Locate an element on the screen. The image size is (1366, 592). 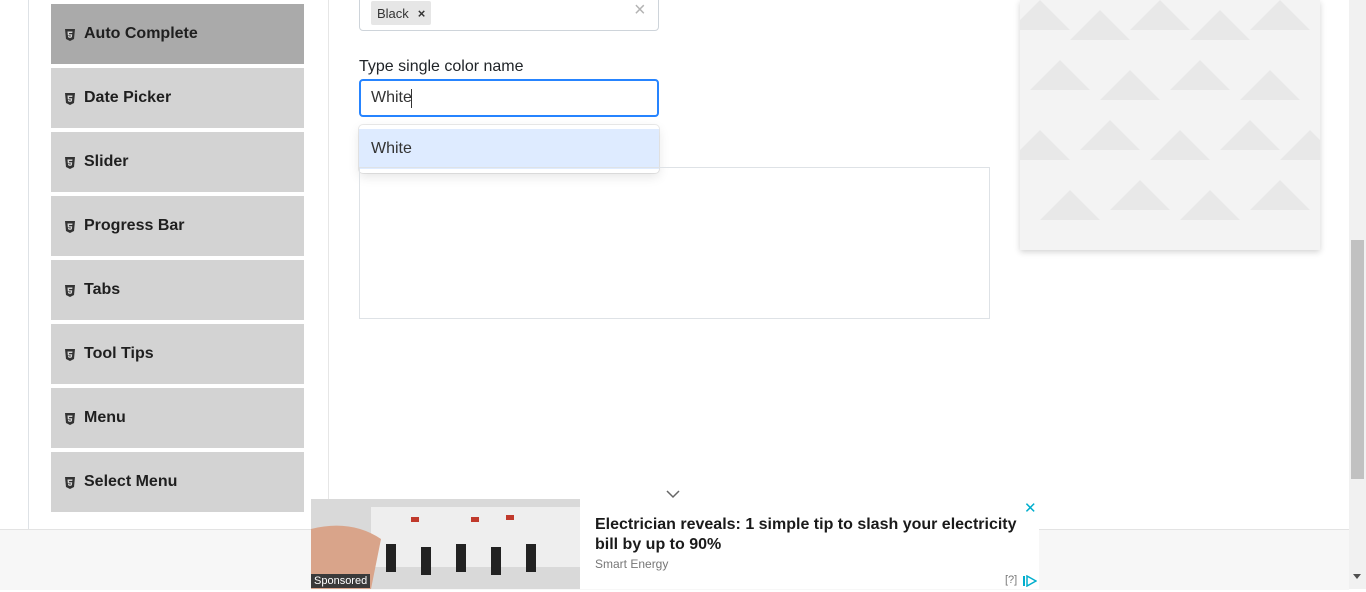
sidebar-item-label: Tool Tips is located at coordinates (119, 353).